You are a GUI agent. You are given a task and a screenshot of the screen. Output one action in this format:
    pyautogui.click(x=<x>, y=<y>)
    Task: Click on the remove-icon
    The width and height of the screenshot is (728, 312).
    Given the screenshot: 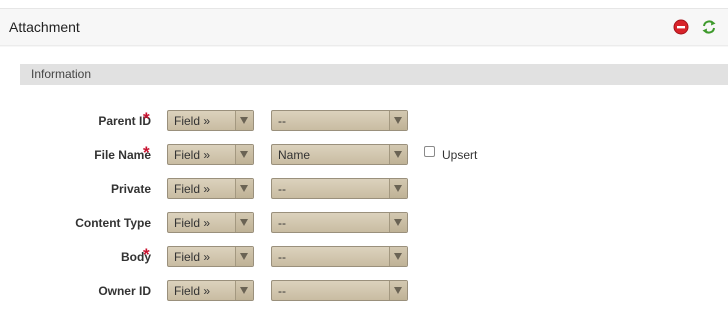 What is the action you would take?
    pyautogui.click(x=681, y=27)
    